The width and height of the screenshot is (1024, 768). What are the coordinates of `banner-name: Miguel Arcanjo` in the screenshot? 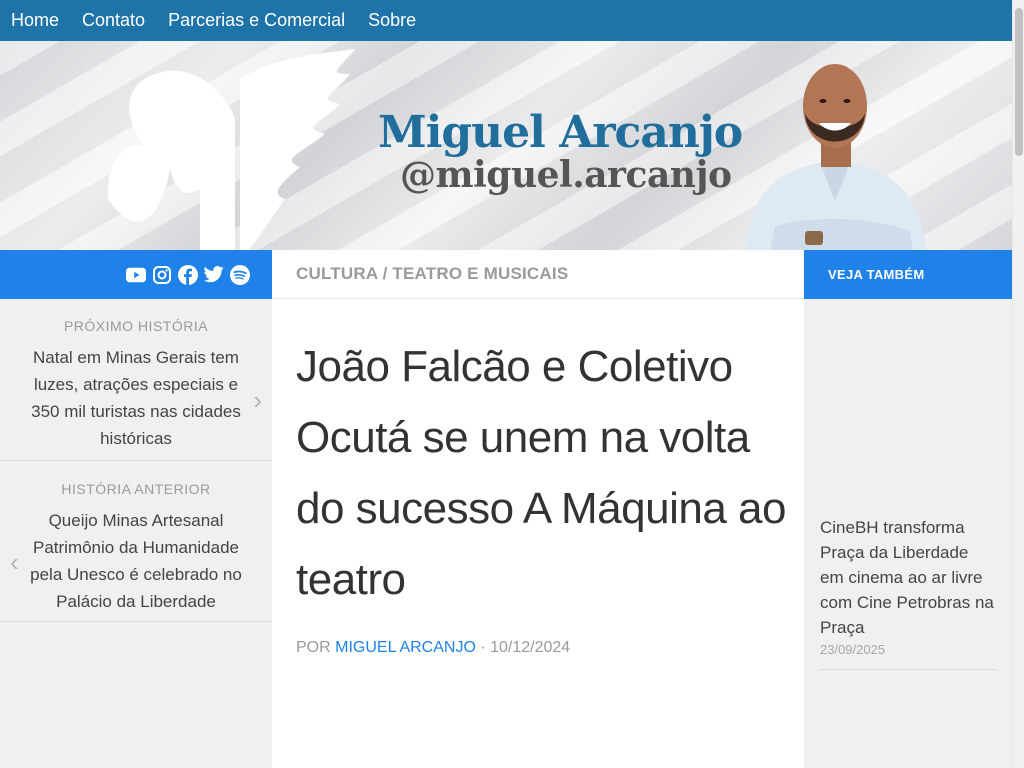 It's located at (560, 132).